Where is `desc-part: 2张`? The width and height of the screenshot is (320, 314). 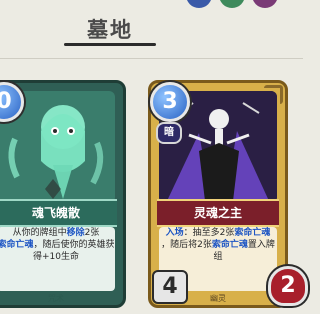
desc-part: 2张 is located at coordinates (92, 233).